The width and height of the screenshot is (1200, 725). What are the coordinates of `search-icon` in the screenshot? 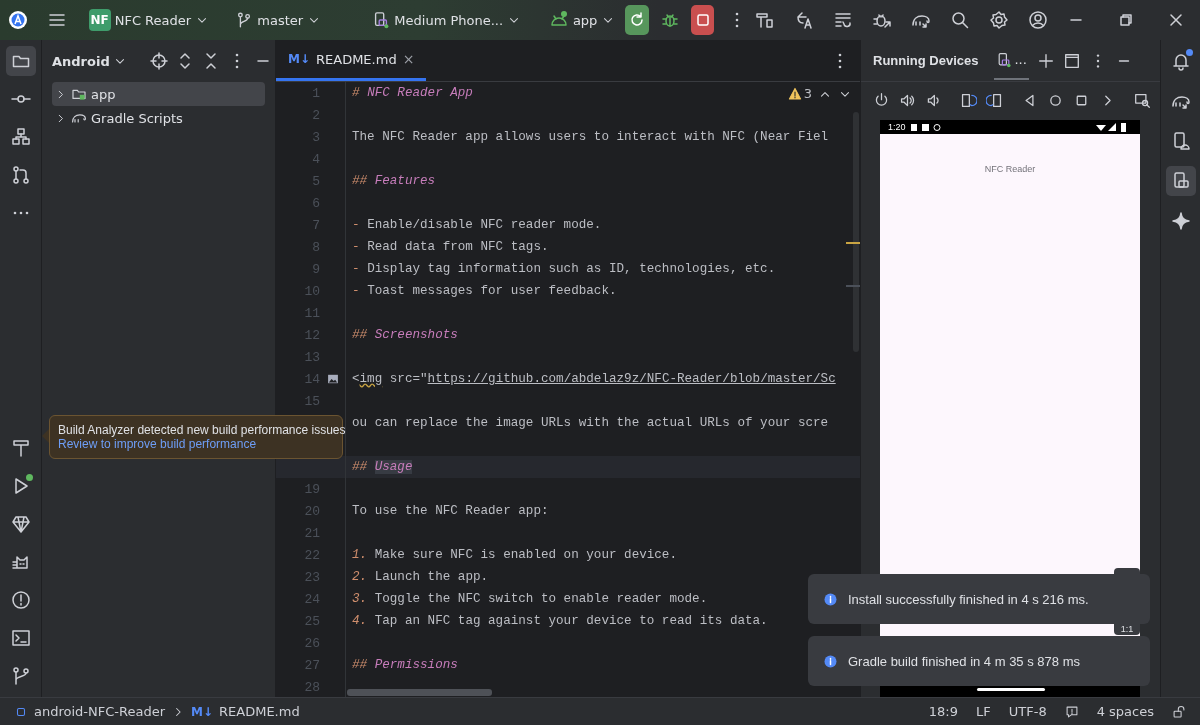 It's located at (960, 20).